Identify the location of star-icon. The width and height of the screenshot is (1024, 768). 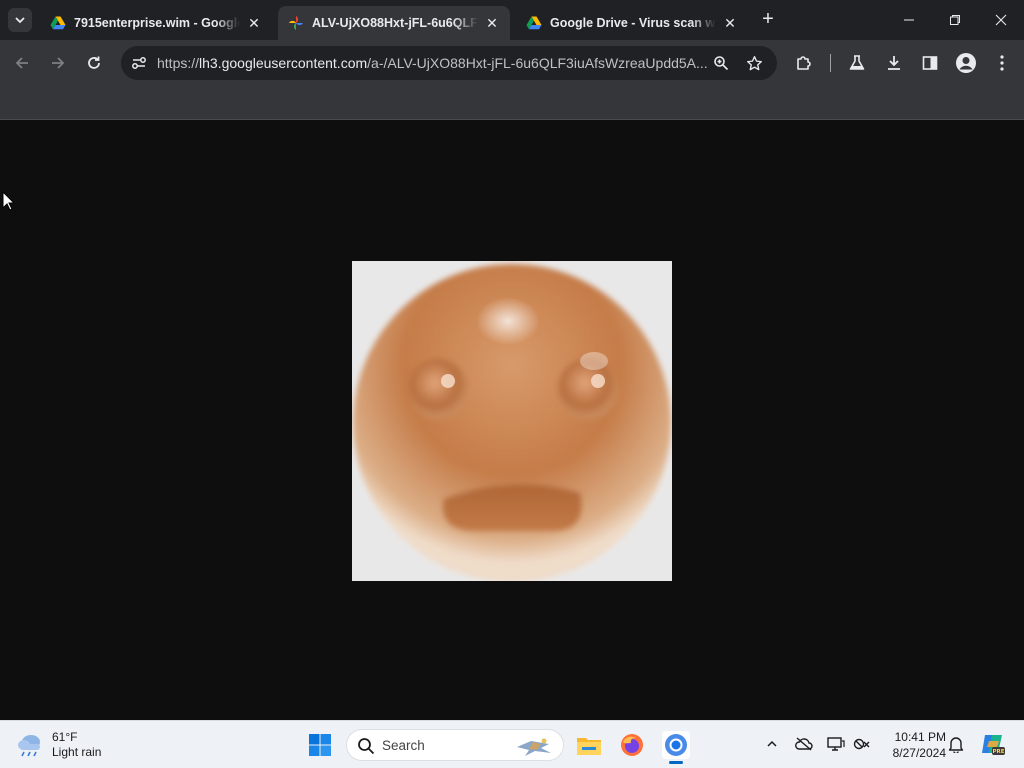
(754, 62).